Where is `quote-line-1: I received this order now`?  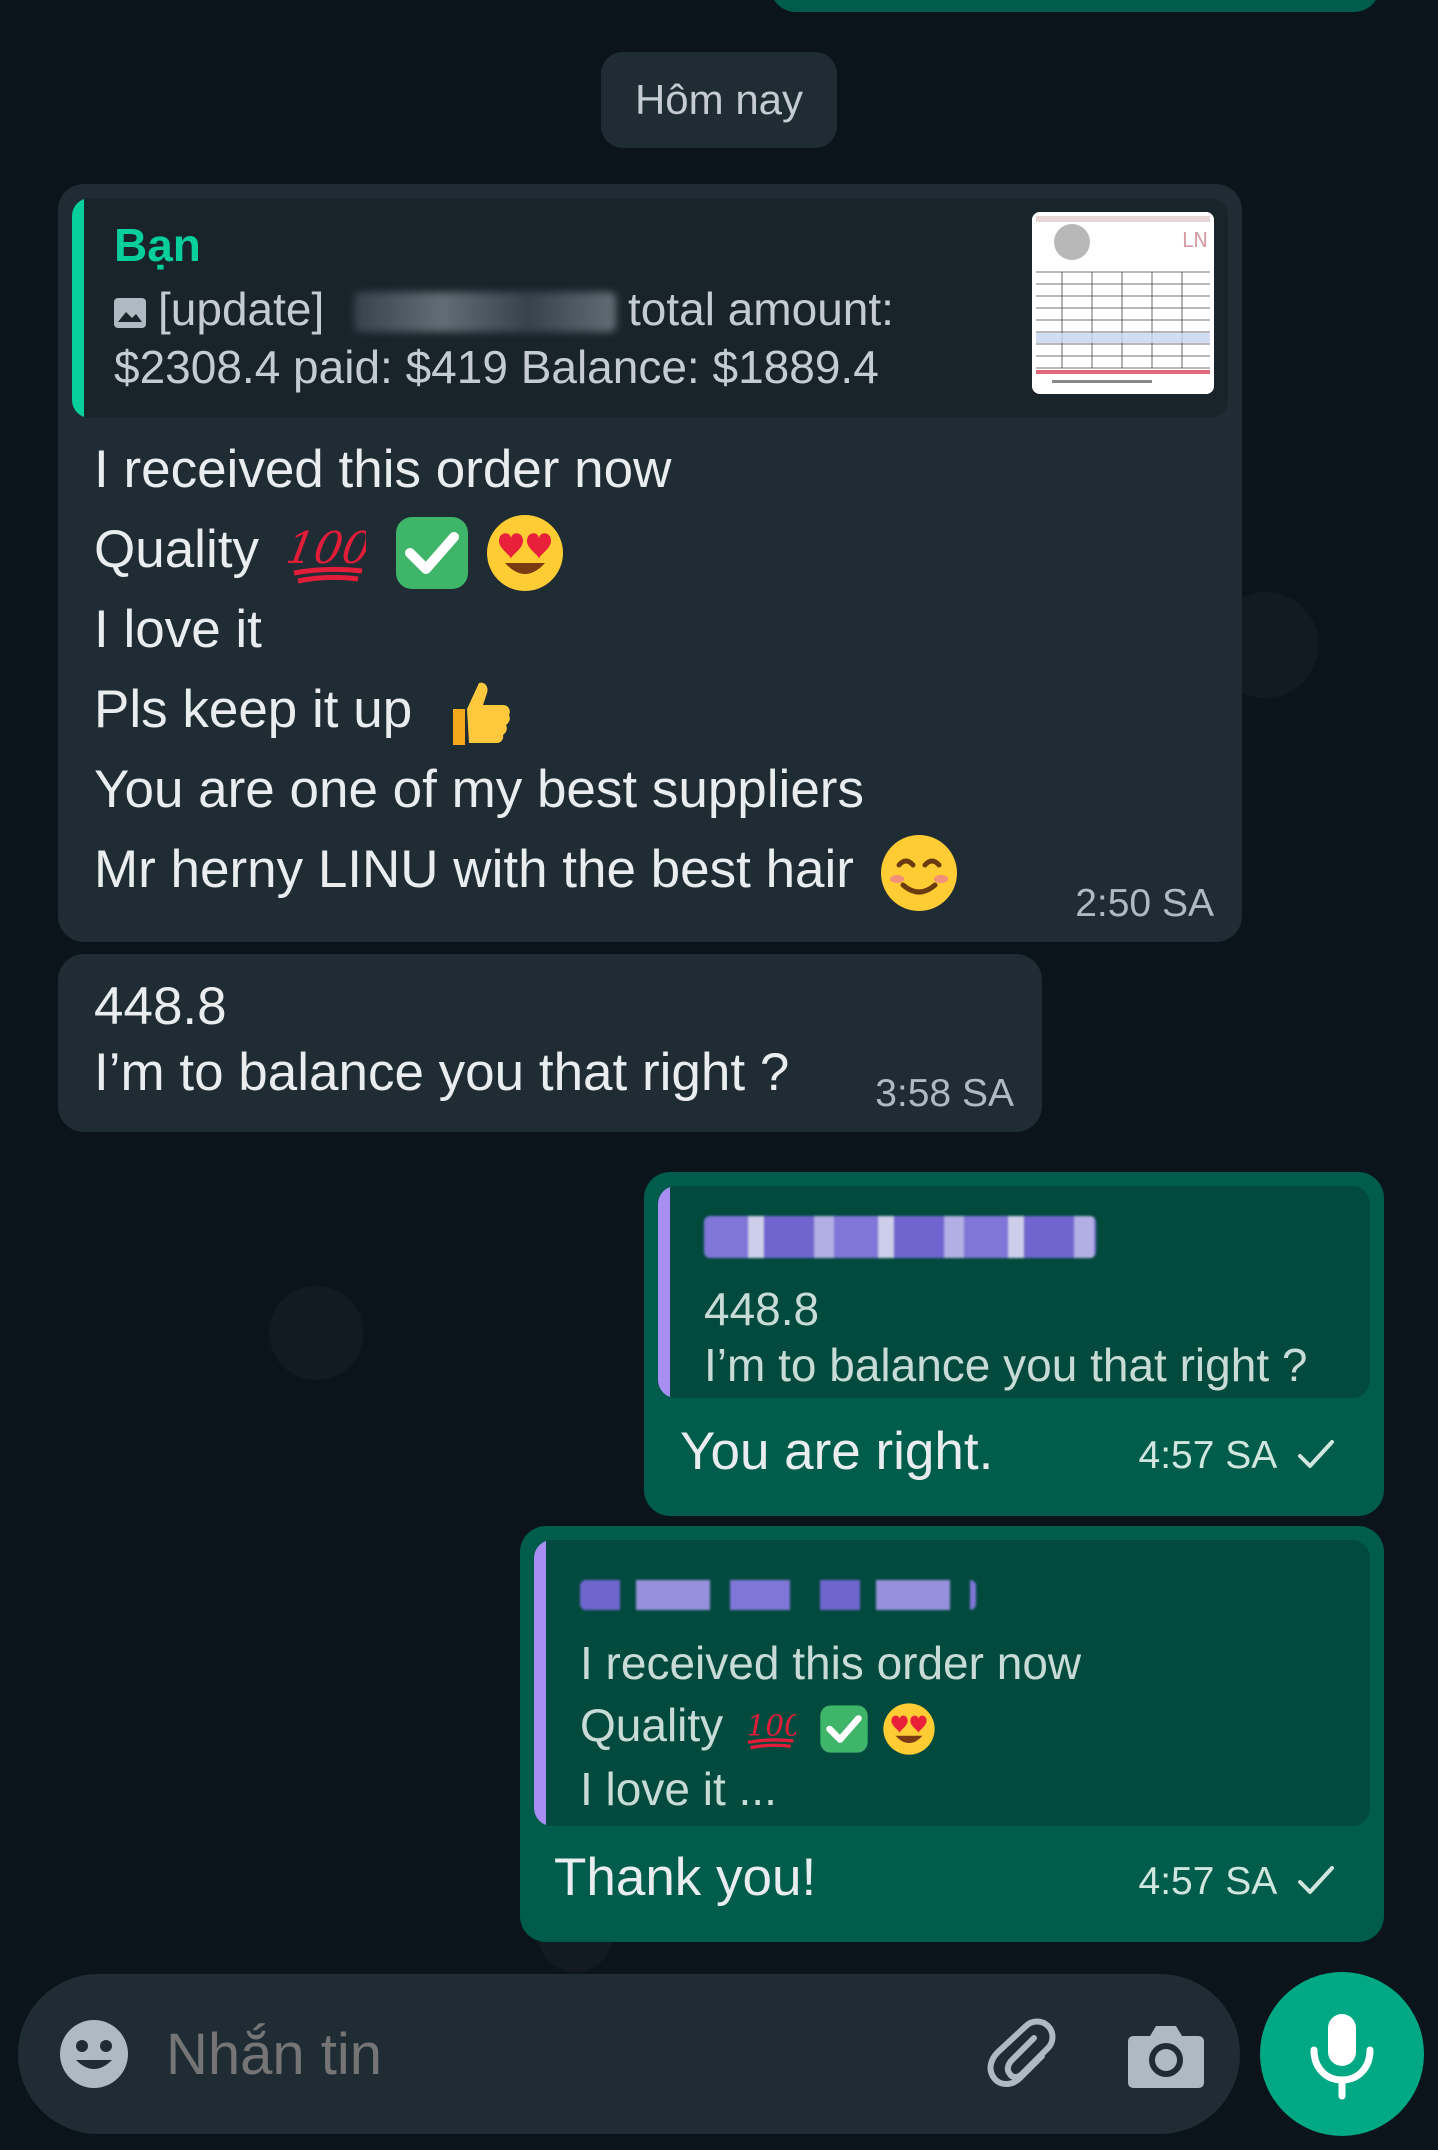
quote-line-1: I received this order now is located at coordinates (831, 1663).